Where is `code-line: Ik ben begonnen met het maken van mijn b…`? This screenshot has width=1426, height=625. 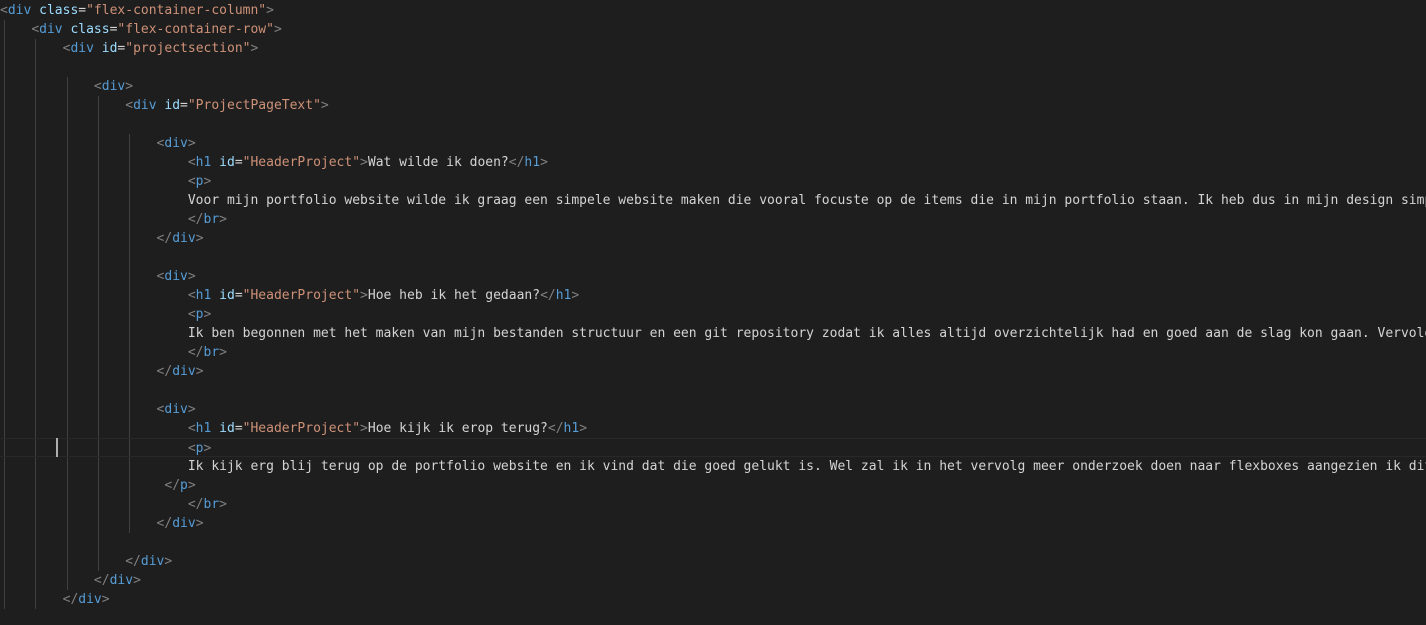
code-line: Ik ben begonnen met het maken van mijn b… is located at coordinates (713, 333).